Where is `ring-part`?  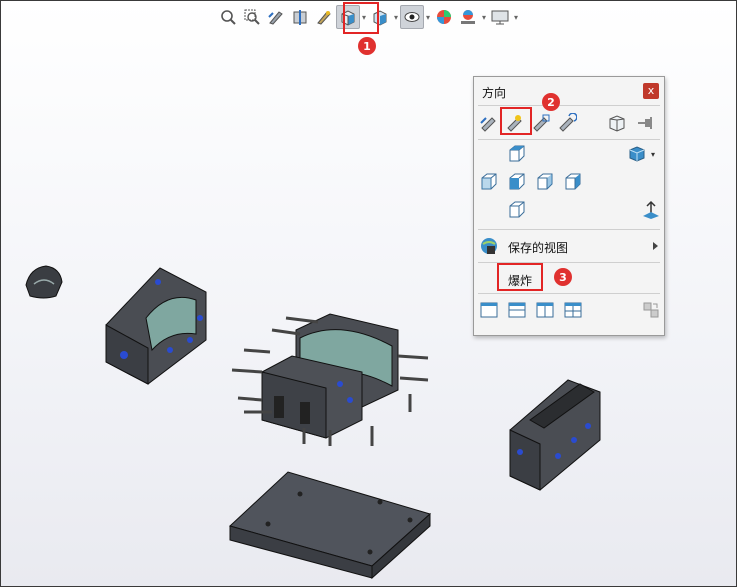 ring-part is located at coordinates (44, 282).